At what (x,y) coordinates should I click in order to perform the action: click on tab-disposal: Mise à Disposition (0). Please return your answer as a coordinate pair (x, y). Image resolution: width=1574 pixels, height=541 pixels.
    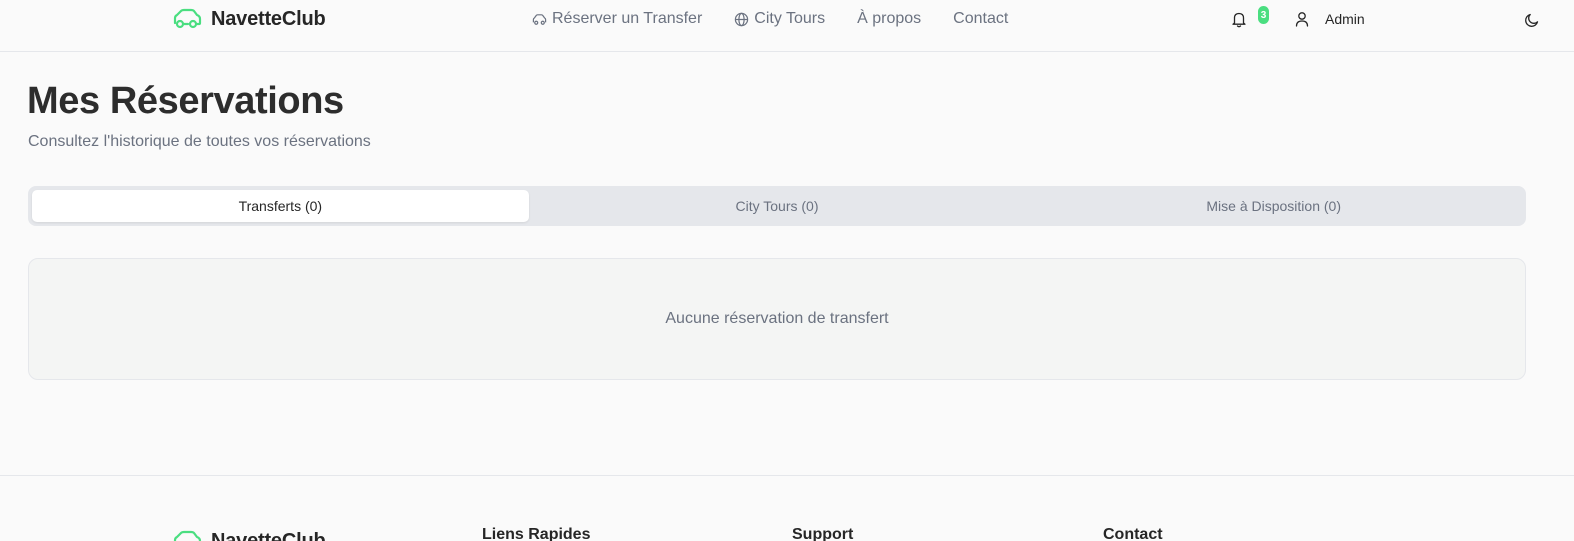
    Looking at the image, I should click on (1273, 206).